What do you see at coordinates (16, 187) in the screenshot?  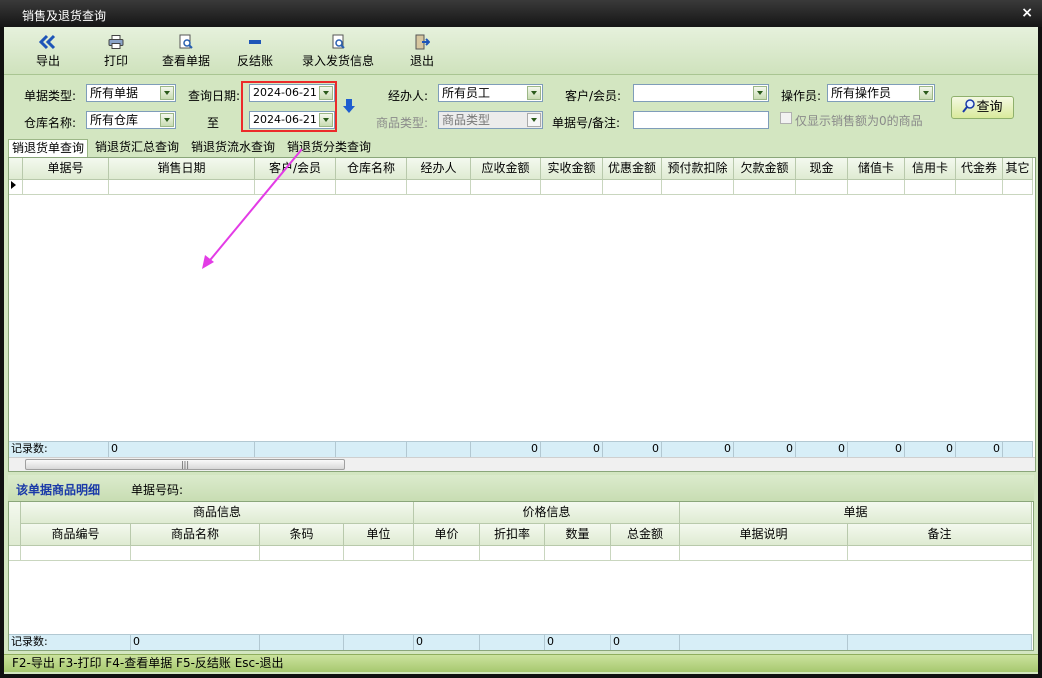 I see `row-pointer` at bounding box center [16, 187].